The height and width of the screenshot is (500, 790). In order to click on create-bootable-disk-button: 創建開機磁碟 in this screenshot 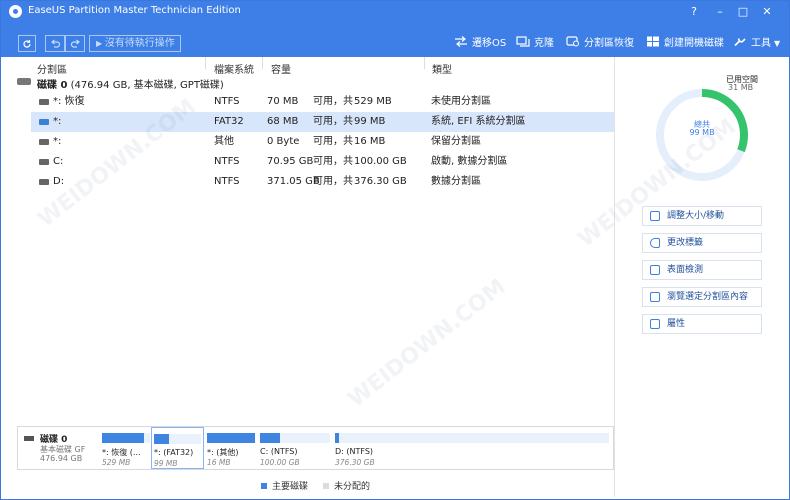, I will do `click(685, 44)`.